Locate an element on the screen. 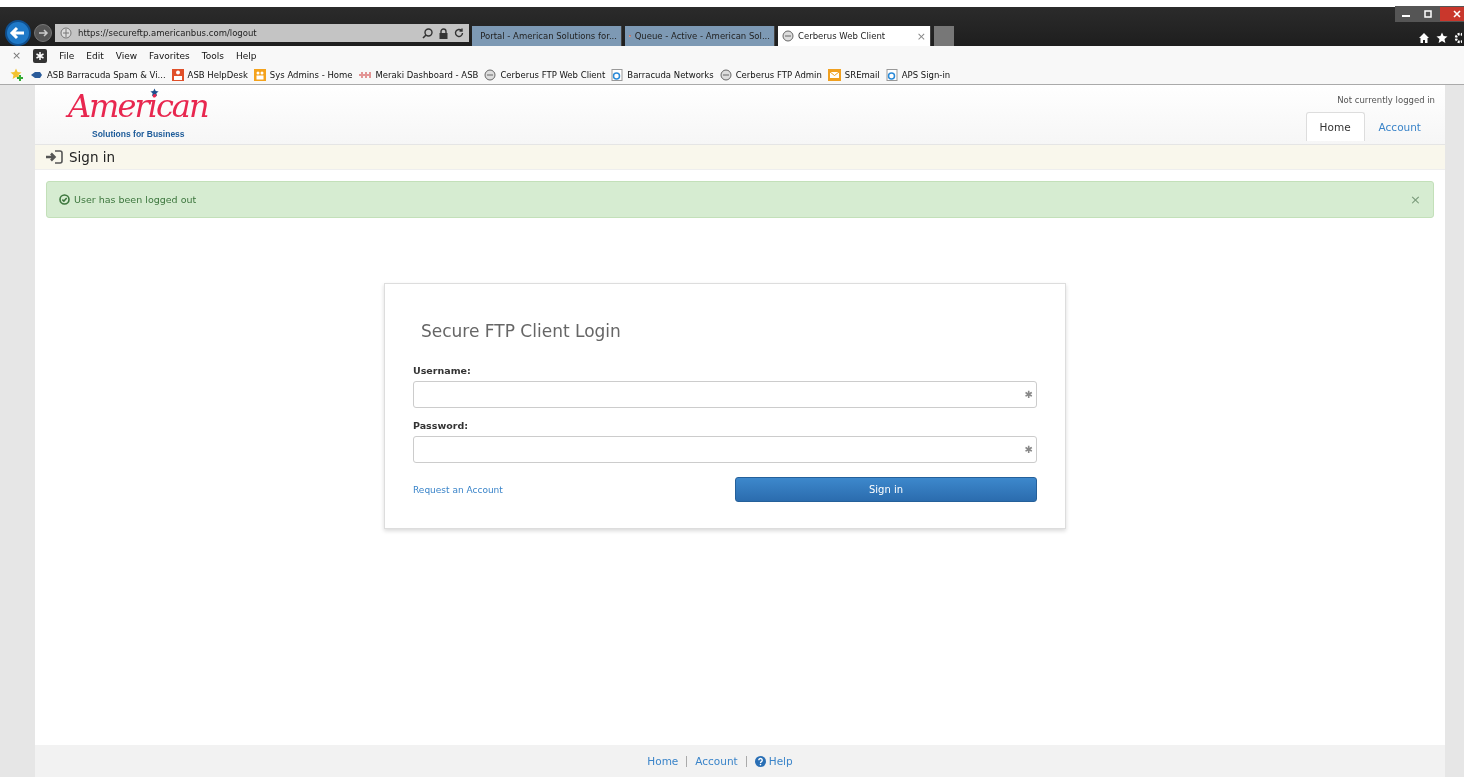 The width and height of the screenshot is (1464, 777). home-icon is located at coordinates (1424, 38).